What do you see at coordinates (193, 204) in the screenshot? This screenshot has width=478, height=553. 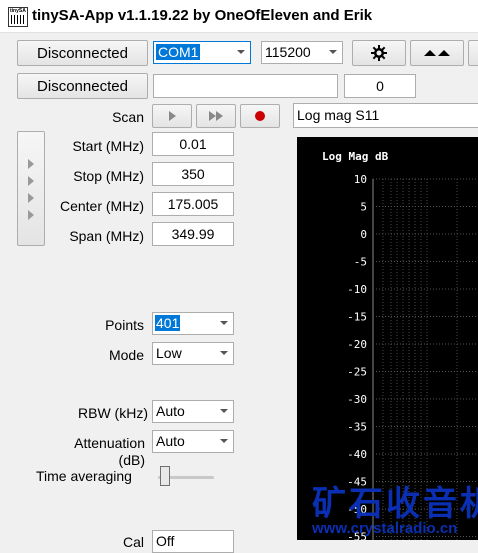 I see `center-input: 175.005` at bounding box center [193, 204].